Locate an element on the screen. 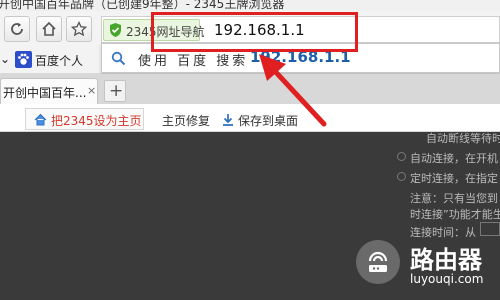 The height and width of the screenshot is (300, 500). watermark-title: 路由器 is located at coordinates (446, 260).